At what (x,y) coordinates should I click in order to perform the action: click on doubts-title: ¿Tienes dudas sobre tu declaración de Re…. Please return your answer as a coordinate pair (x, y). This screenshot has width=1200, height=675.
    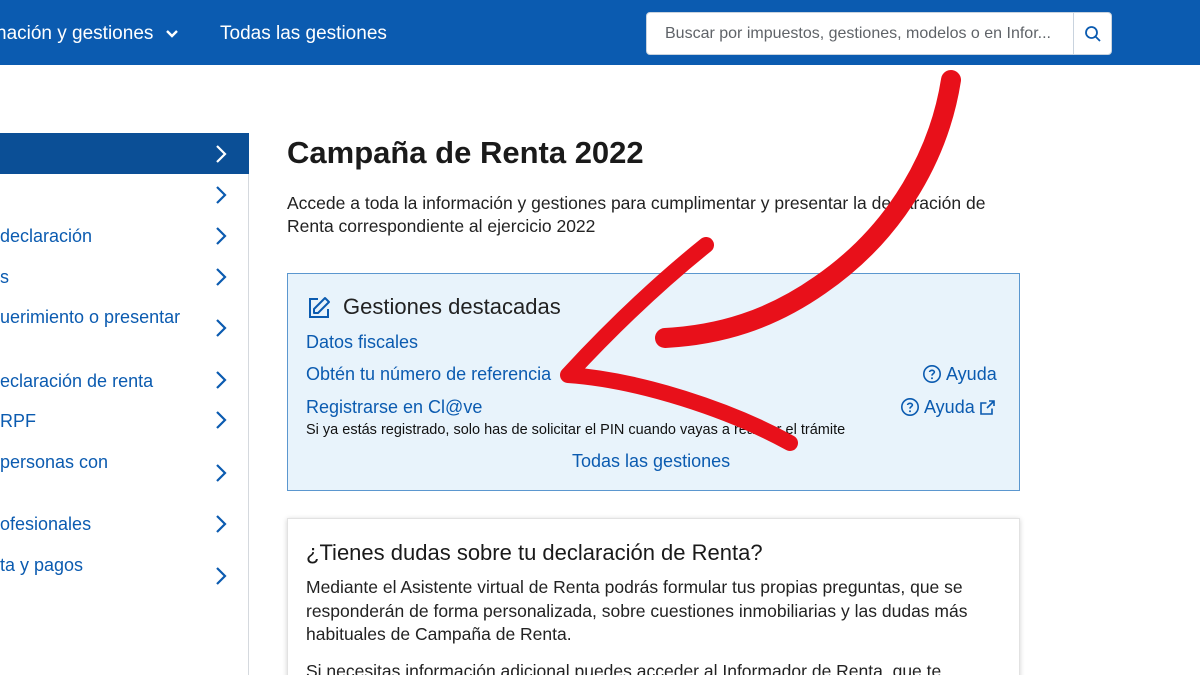
    Looking at the image, I should click on (534, 552).